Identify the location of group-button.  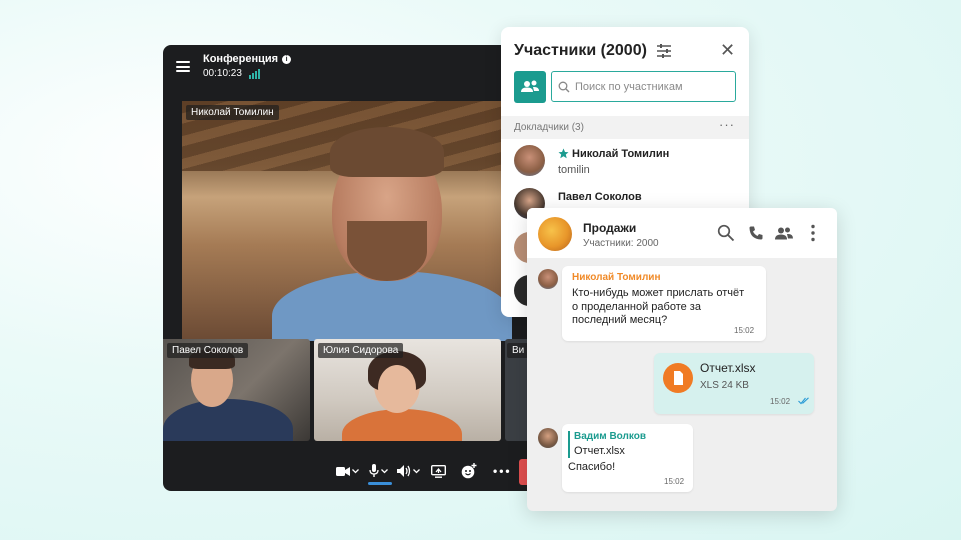
(530, 87).